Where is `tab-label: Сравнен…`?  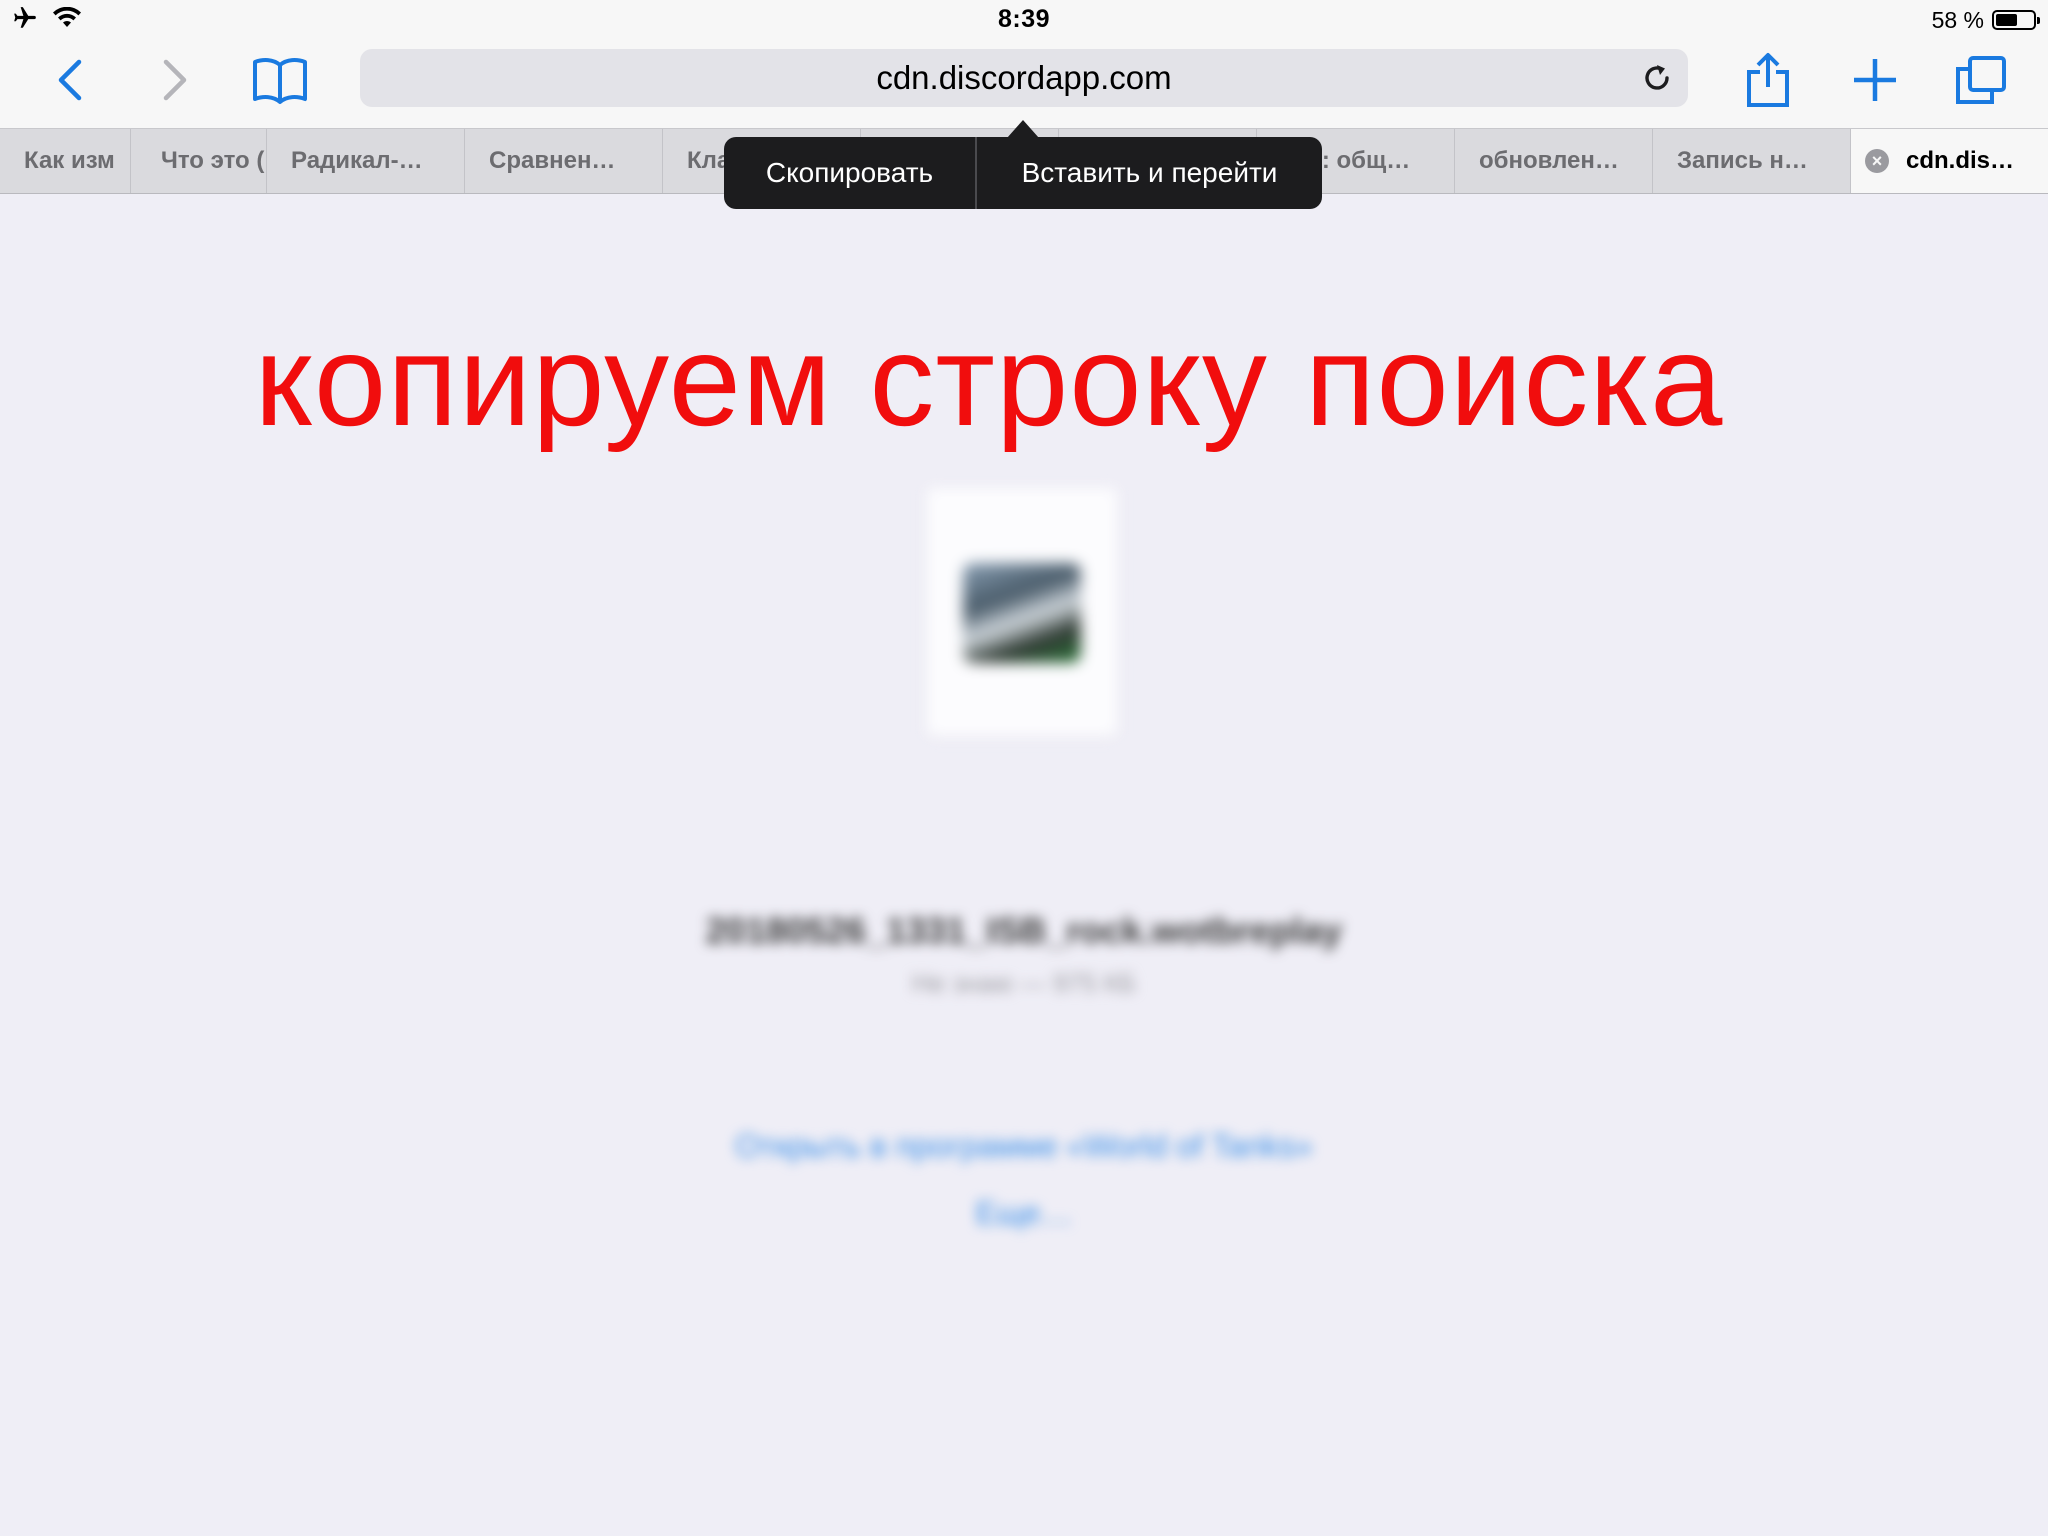 tab-label: Сравнен… is located at coordinates (552, 160).